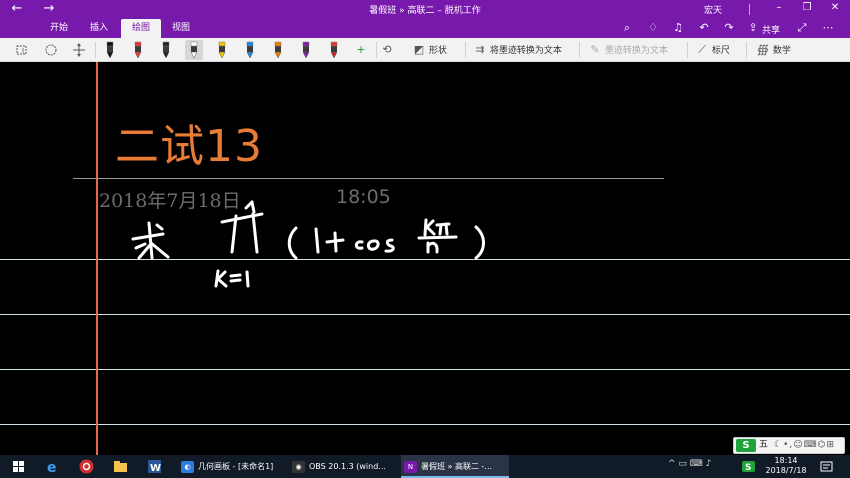 The image size is (850, 478). What do you see at coordinates (627, 28) in the screenshot?
I see `search-icon: ⌕` at bounding box center [627, 28].